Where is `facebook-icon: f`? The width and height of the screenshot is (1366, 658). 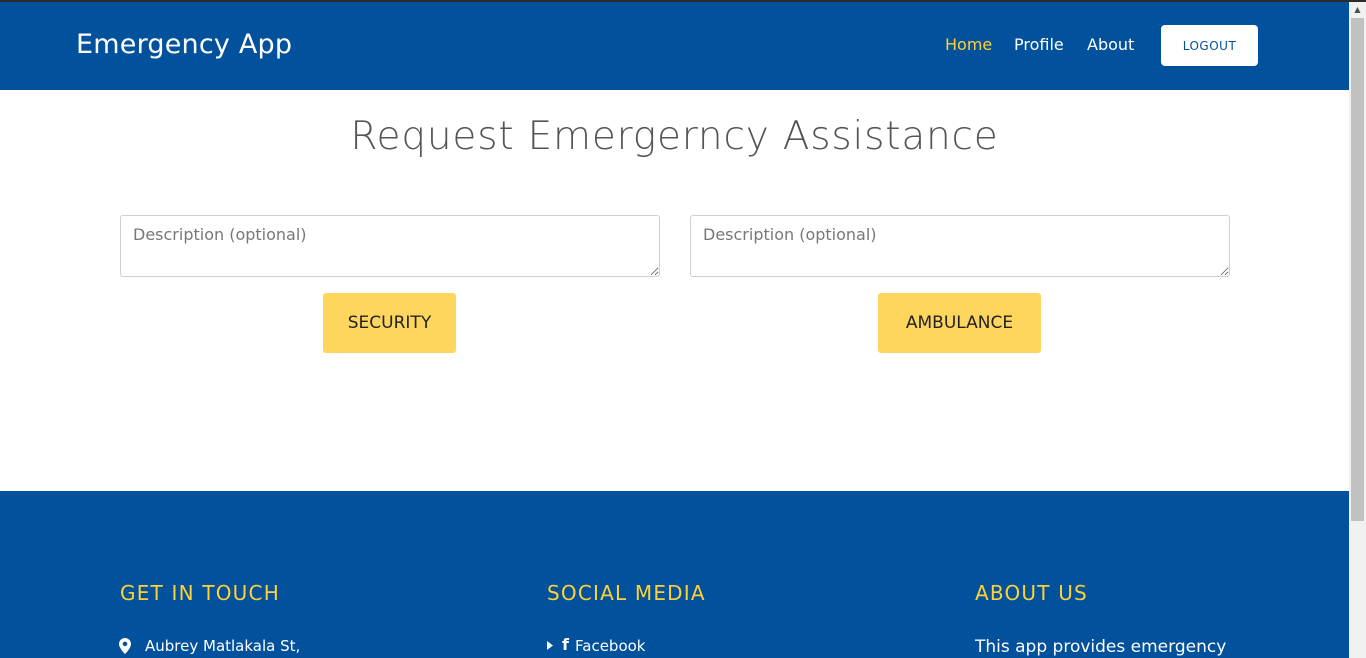 facebook-icon: f is located at coordinates (565, 644).